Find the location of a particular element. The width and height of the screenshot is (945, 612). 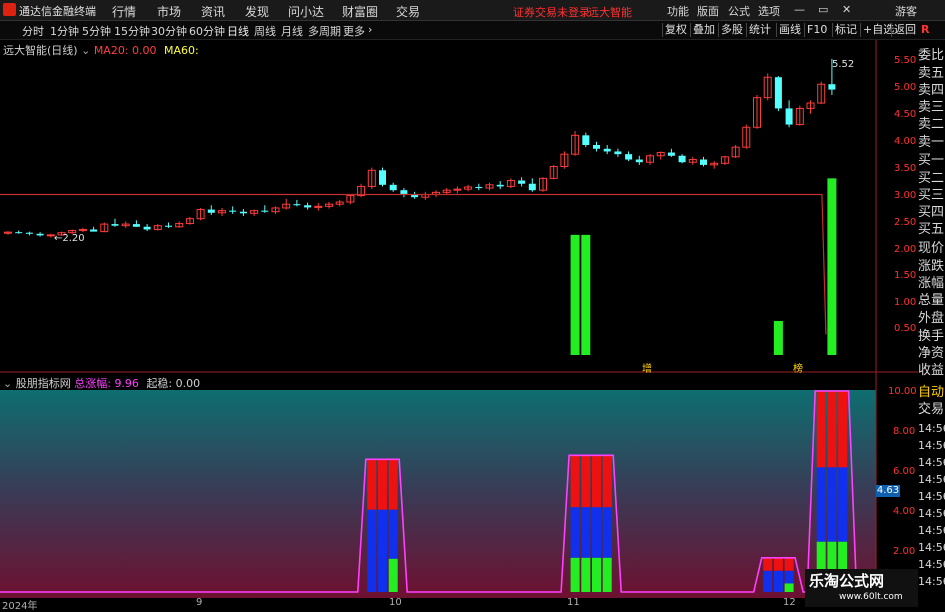

y-tick: 1.50 is located at coordinates (905, 275).